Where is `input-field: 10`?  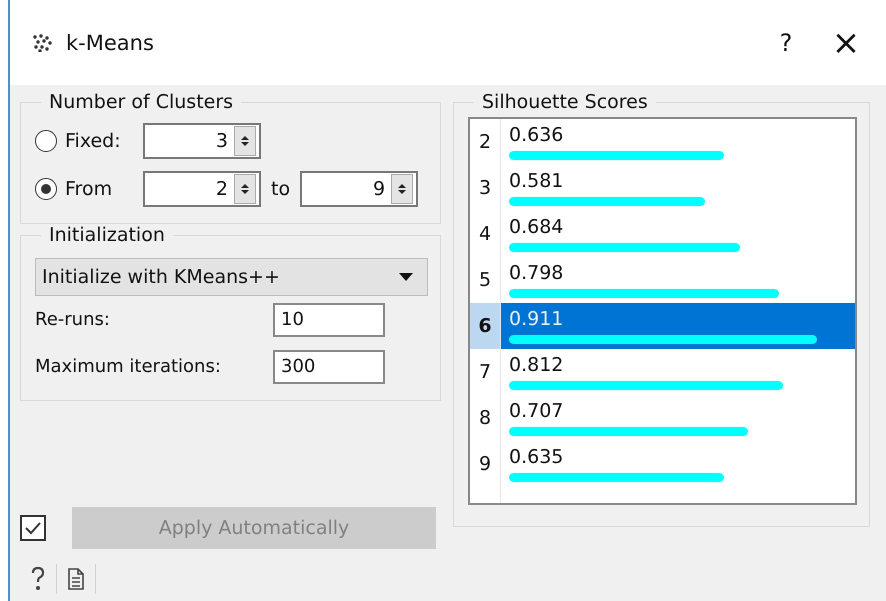 input-field: 10 is located at coordinates (329, 319).